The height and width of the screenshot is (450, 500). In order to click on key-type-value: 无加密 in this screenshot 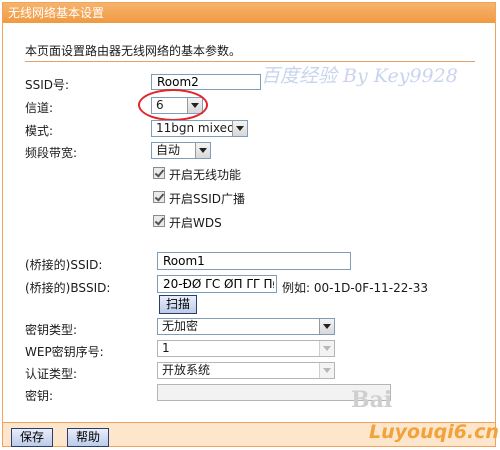, I will do `click(180, 326)`.